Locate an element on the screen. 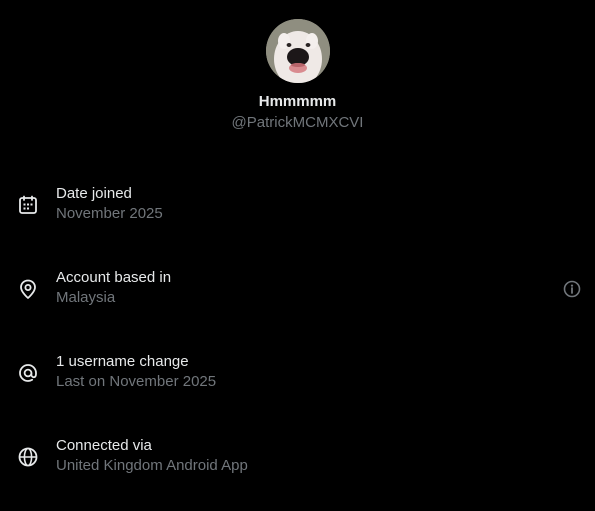 The width and height of the screenshot is (595, 511). row-title: 1 username change is located at coordinates (122, 361).